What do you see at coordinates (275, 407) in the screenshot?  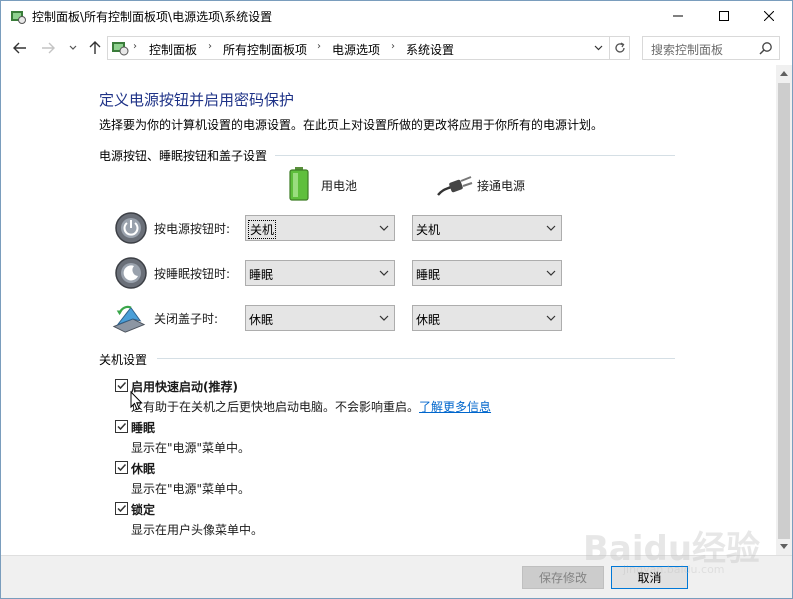 I see `fast-startup-description-text: 这有助于在关机之后更快地启动电脑。不会影响重启。` at bounding box center [275, 407].